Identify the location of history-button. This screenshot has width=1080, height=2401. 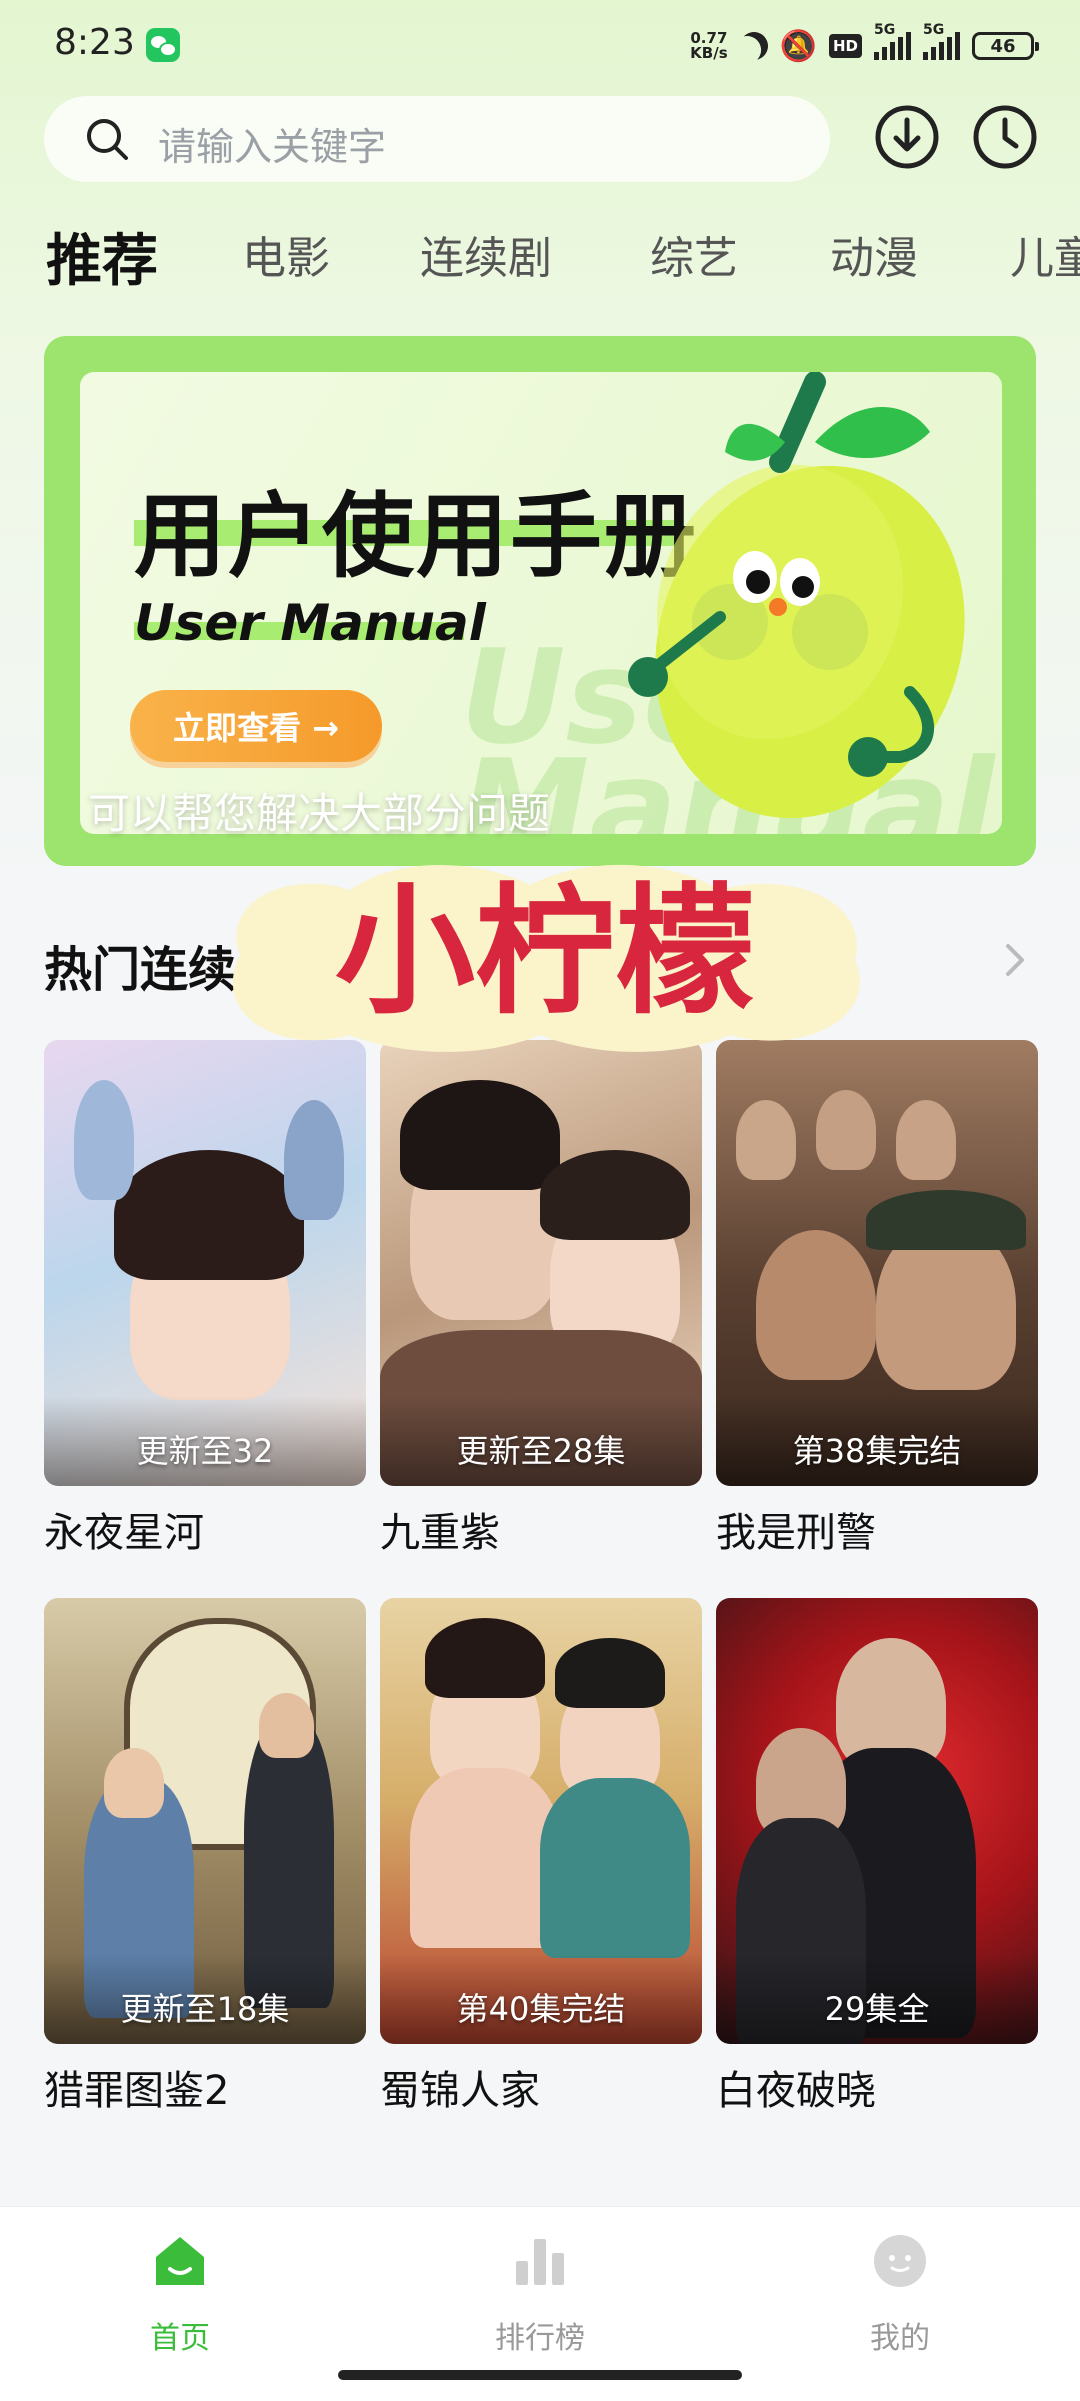
(1005, 137).